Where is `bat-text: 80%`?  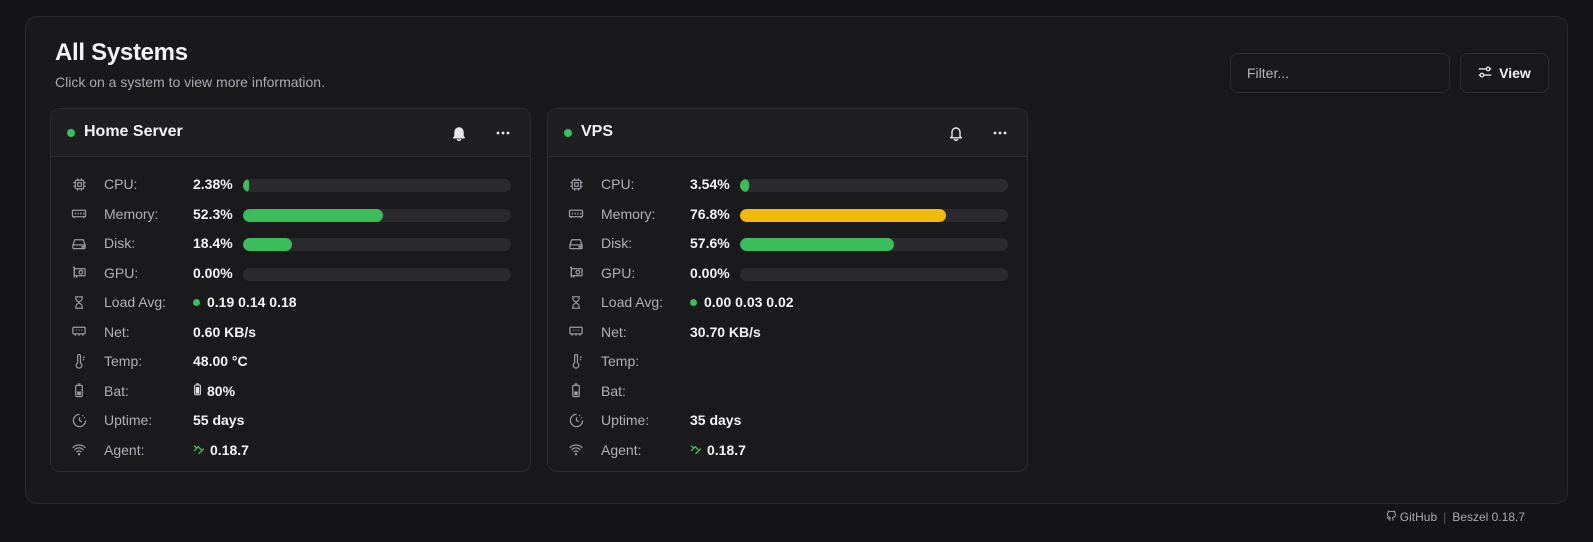 bat-text: 80% is located at coordinates (221, 390).